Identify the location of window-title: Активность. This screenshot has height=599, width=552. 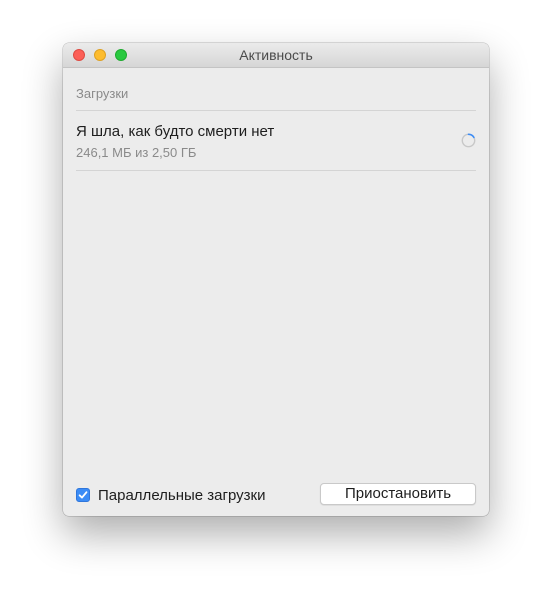
(276, 55).